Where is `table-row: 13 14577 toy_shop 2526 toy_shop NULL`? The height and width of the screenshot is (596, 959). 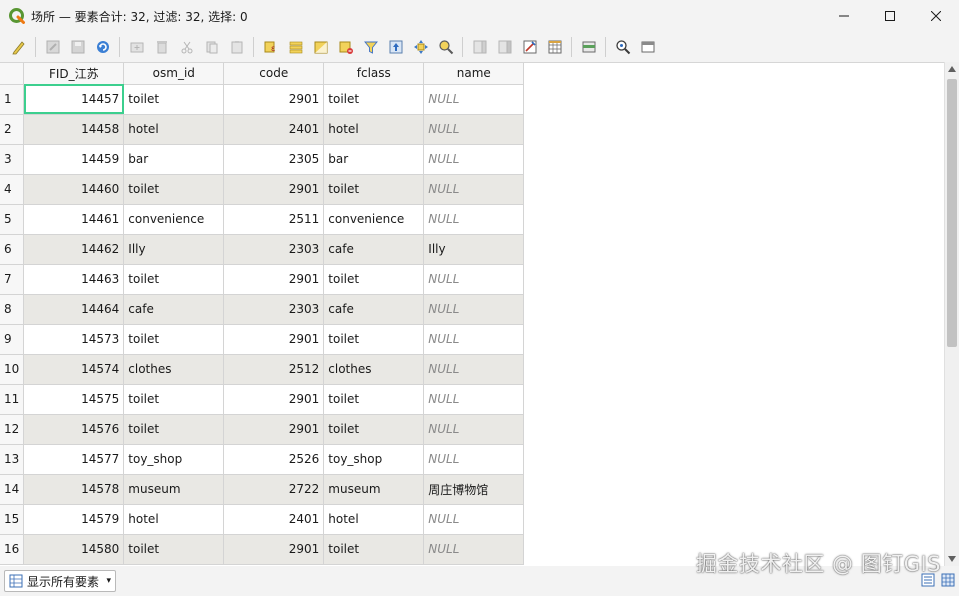
table-row: 13 14577 toy_shop 2526 toy_shop NULL is located at coordinates (262, 459).